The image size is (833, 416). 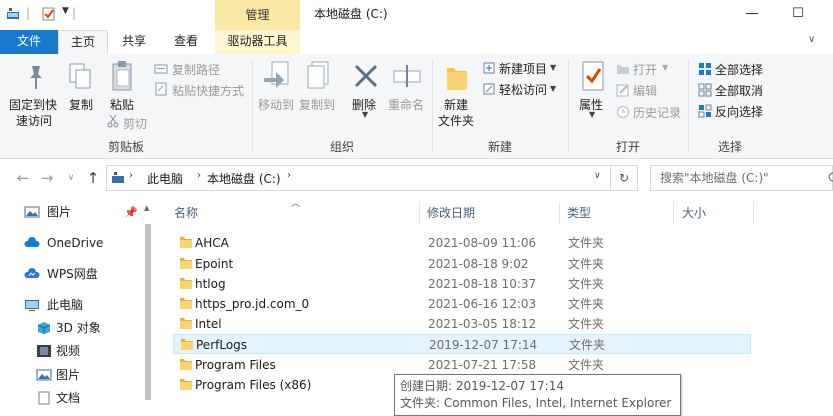 What do you see at coordinates (462, 365) in the screenshot?
I see `file-row: Program Files 2021-07-21 17:58 文件夹` at bounding box center [462, 365].